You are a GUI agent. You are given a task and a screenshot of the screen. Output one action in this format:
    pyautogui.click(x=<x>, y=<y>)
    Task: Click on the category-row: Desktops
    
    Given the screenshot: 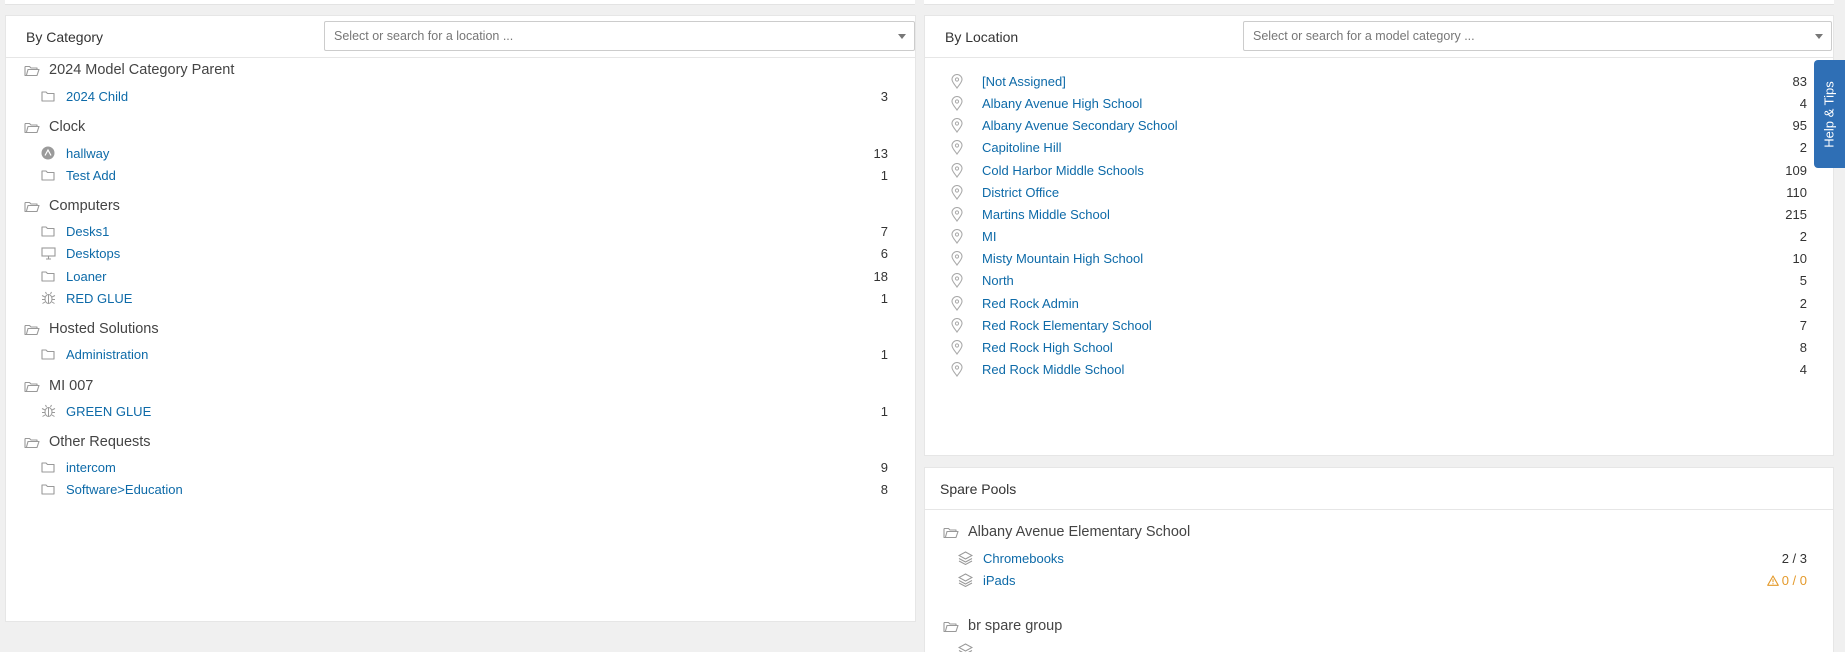 What is the action you would take?
    pyautogui.click(x=80, y=253)
    